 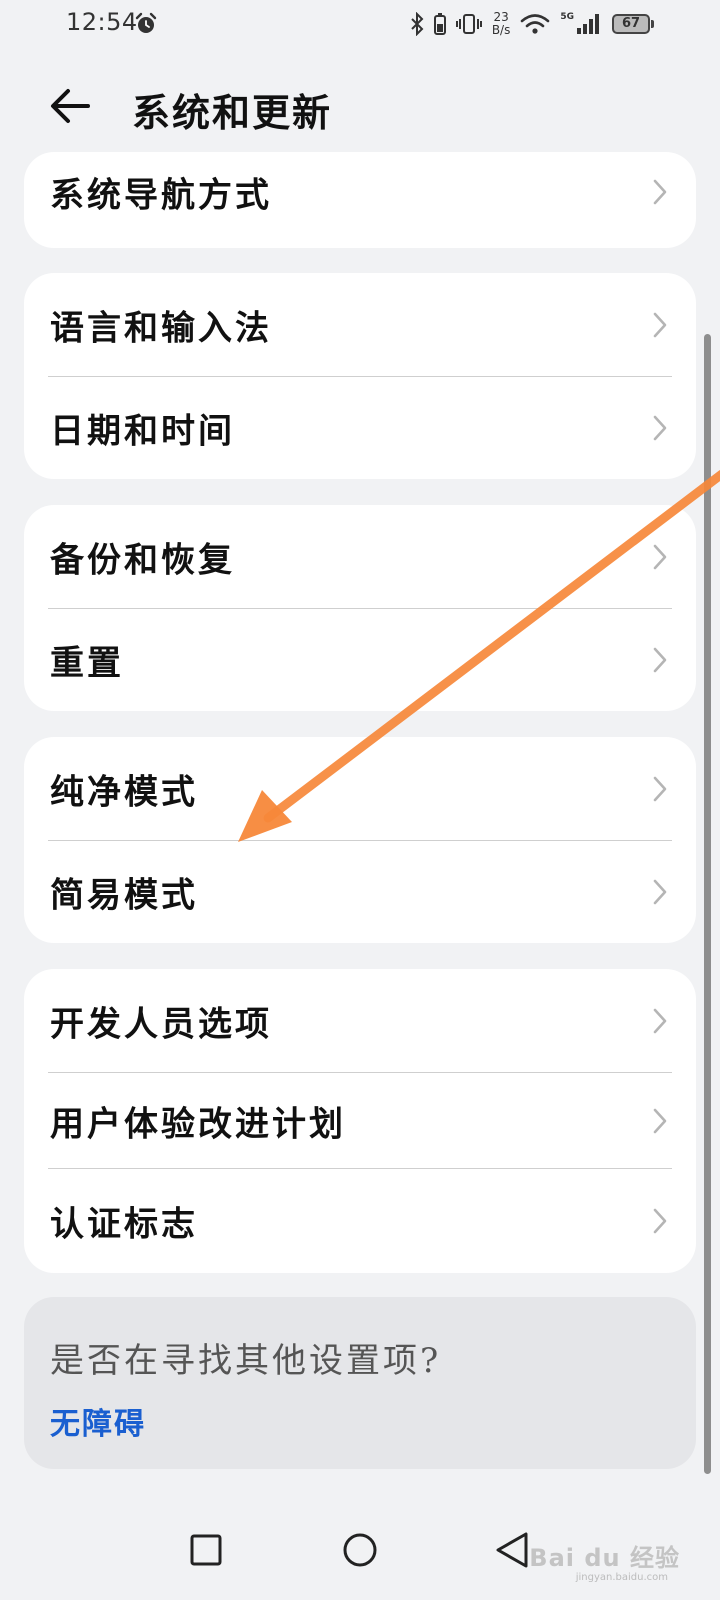 I want to click on item-label: 语言和输入法, so click(x=161, y=328).